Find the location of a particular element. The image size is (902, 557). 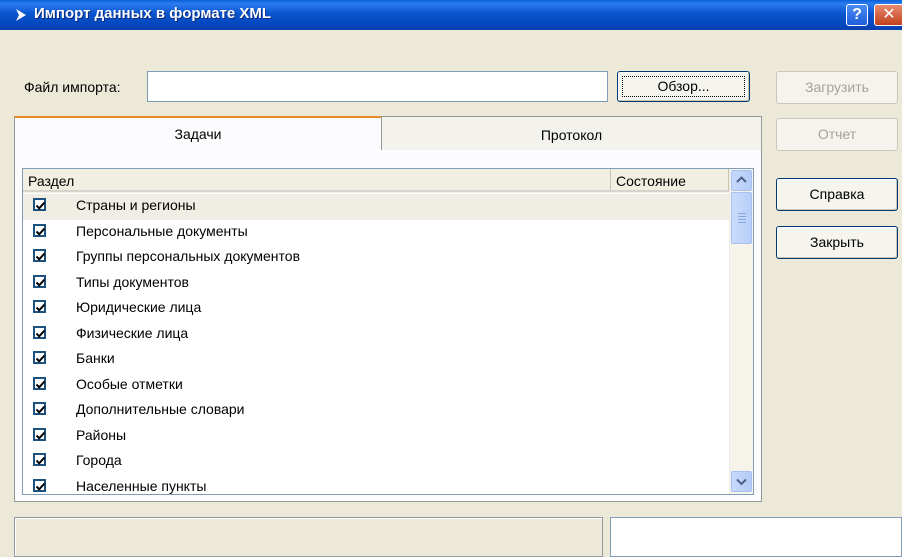

title-bar: Импорт данных в формате XML ? ✕ is located at coordinates (451, 15).